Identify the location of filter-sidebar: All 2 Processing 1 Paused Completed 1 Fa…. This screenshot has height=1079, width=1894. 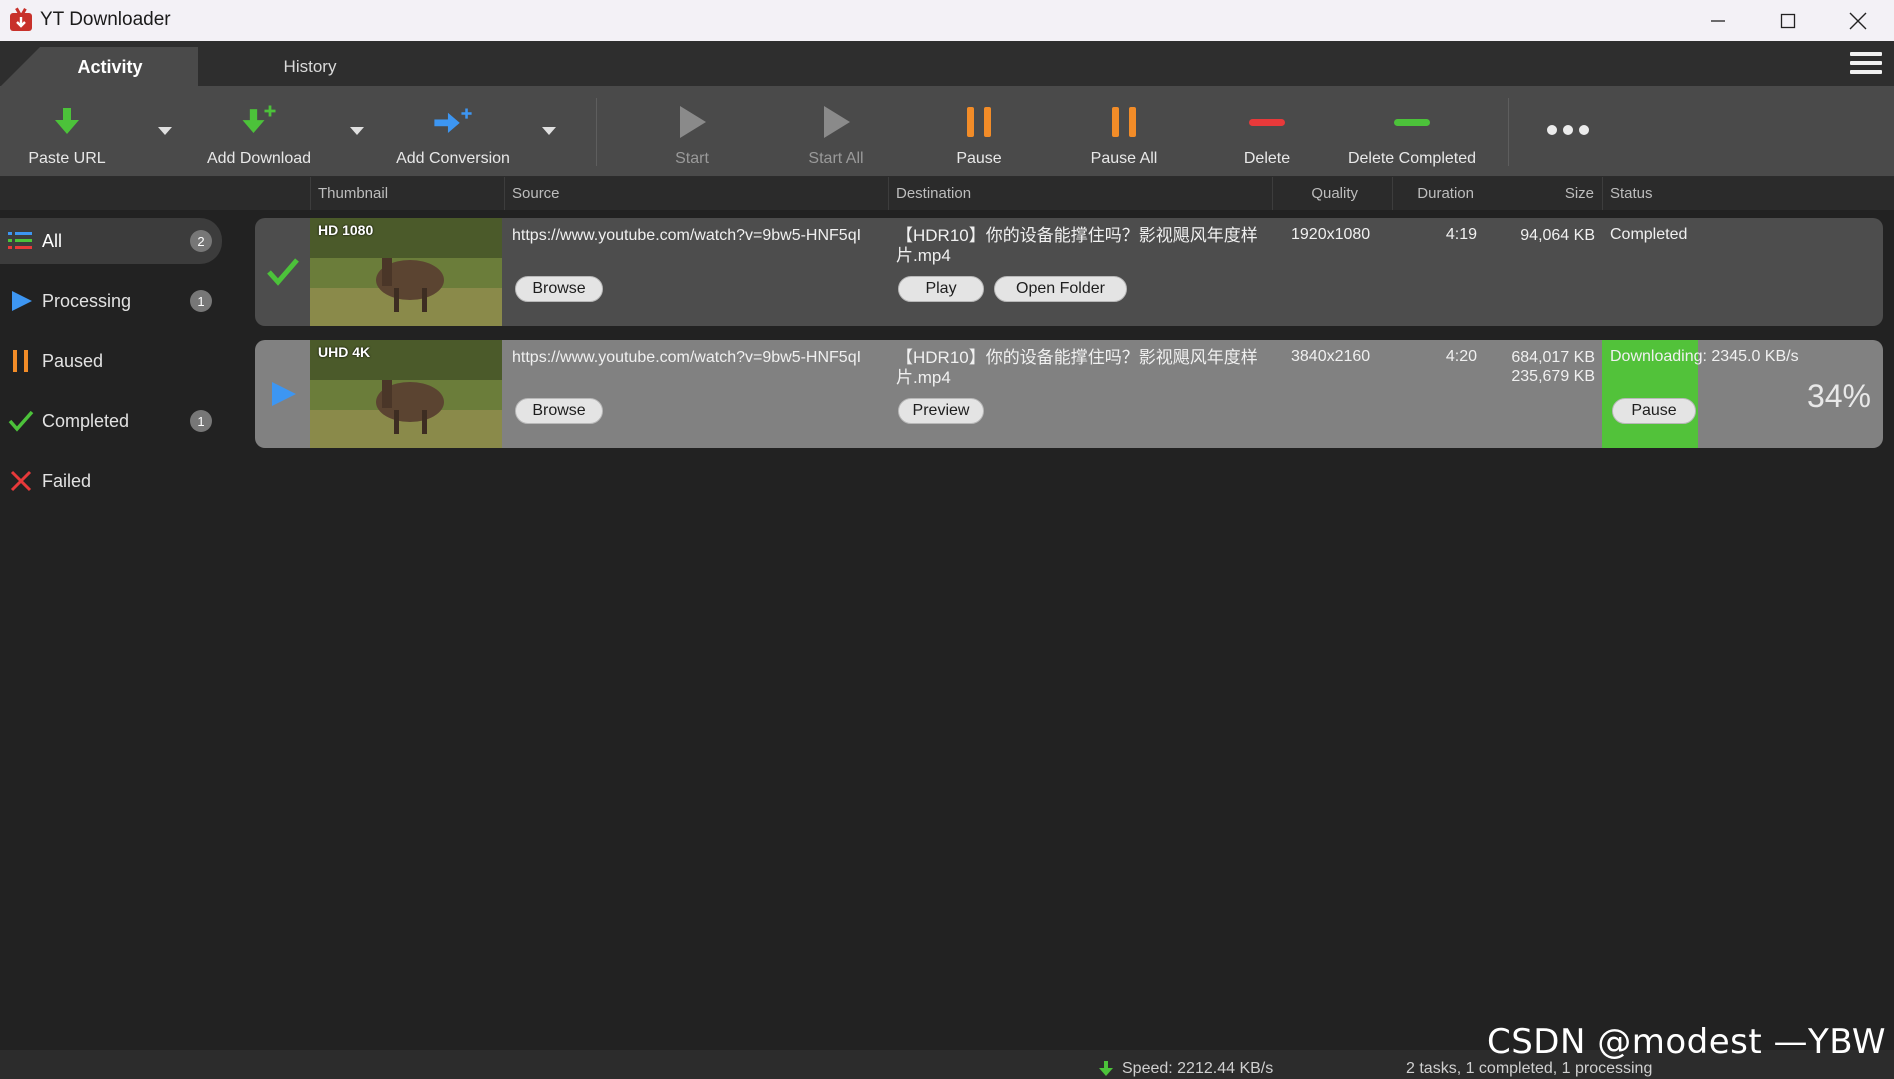
(116, 630).